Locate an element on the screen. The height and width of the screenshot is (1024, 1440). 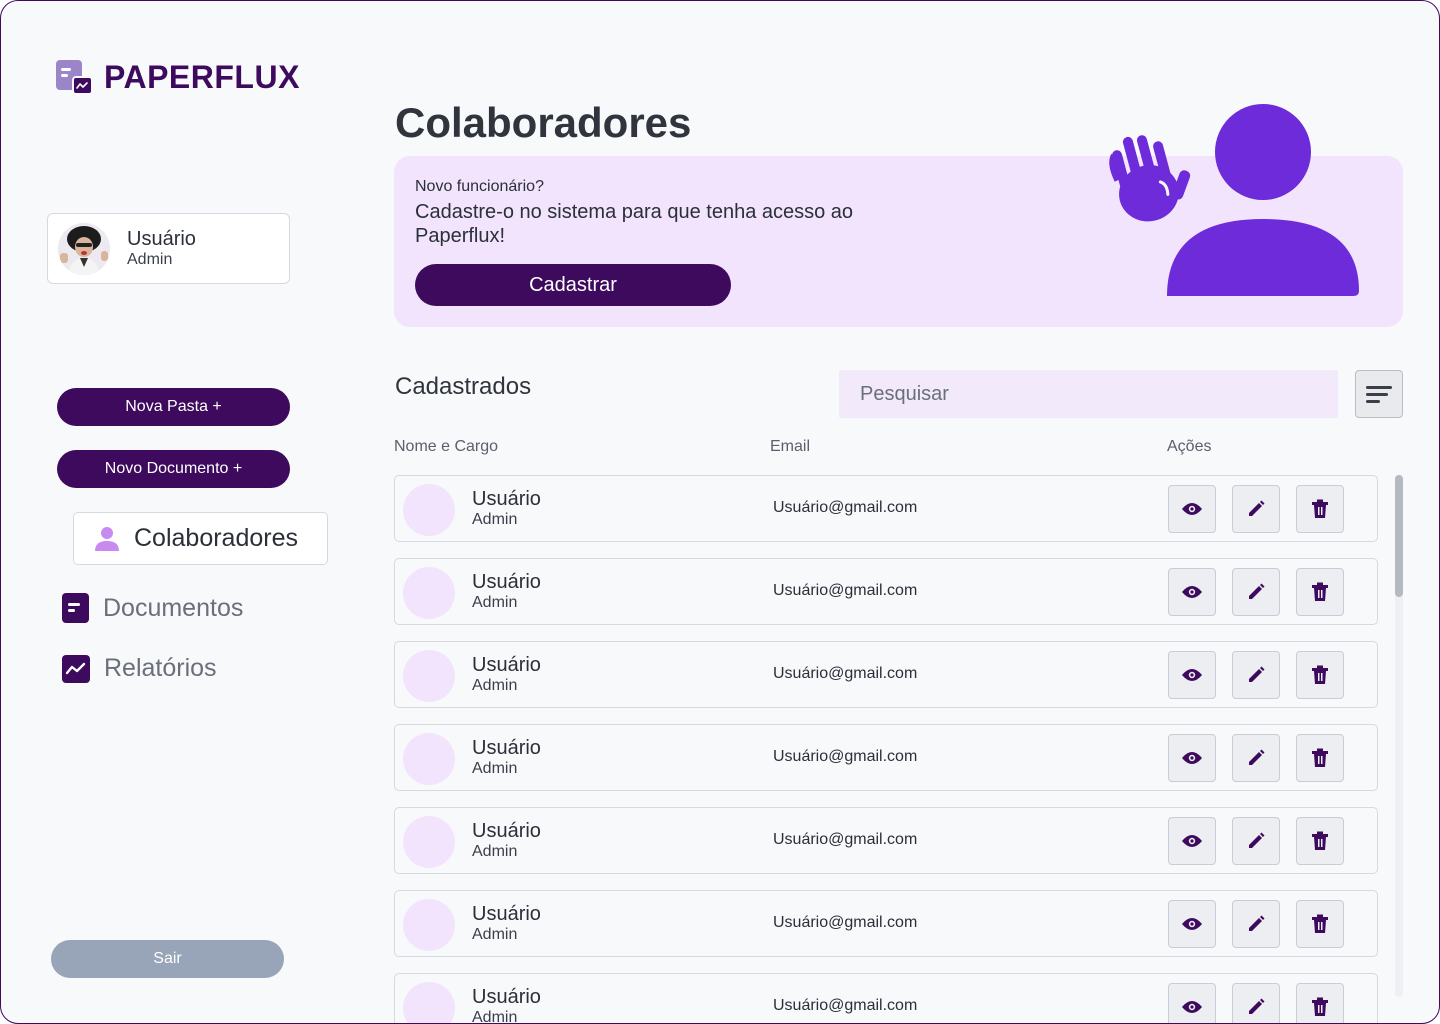
column-header-name: Nome e Cargo is located at coordinates (446, 446).